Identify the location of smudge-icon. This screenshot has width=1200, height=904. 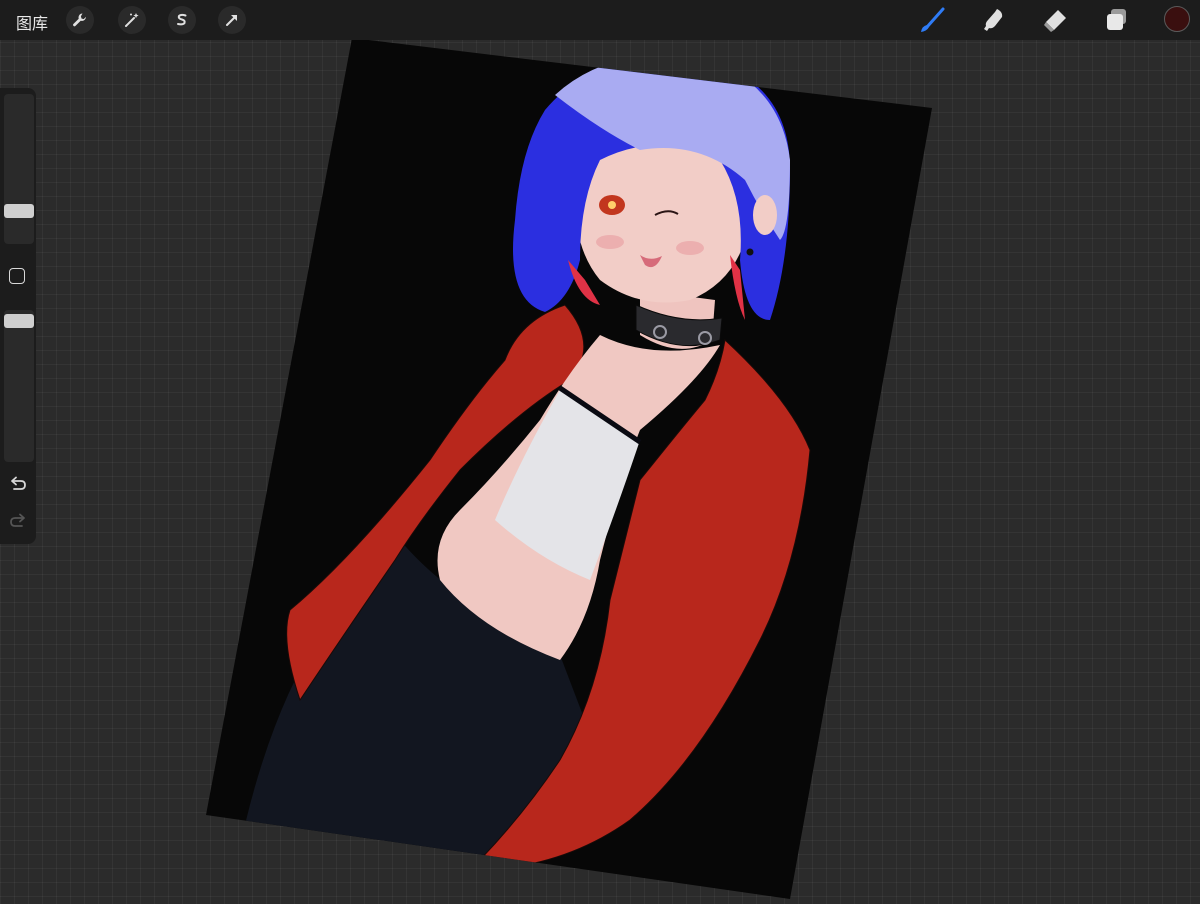
(993, 20).